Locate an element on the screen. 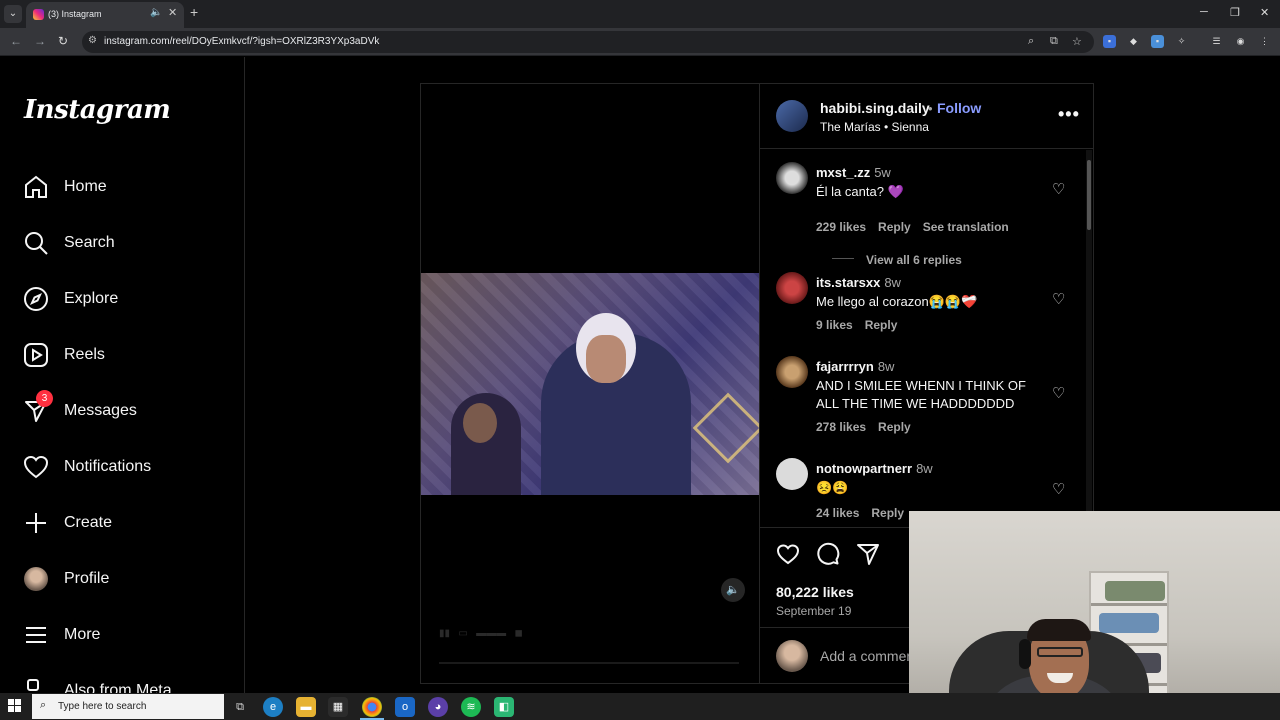  sidebar-item-messages: 3 Messages is located at coordinates (127, 408).